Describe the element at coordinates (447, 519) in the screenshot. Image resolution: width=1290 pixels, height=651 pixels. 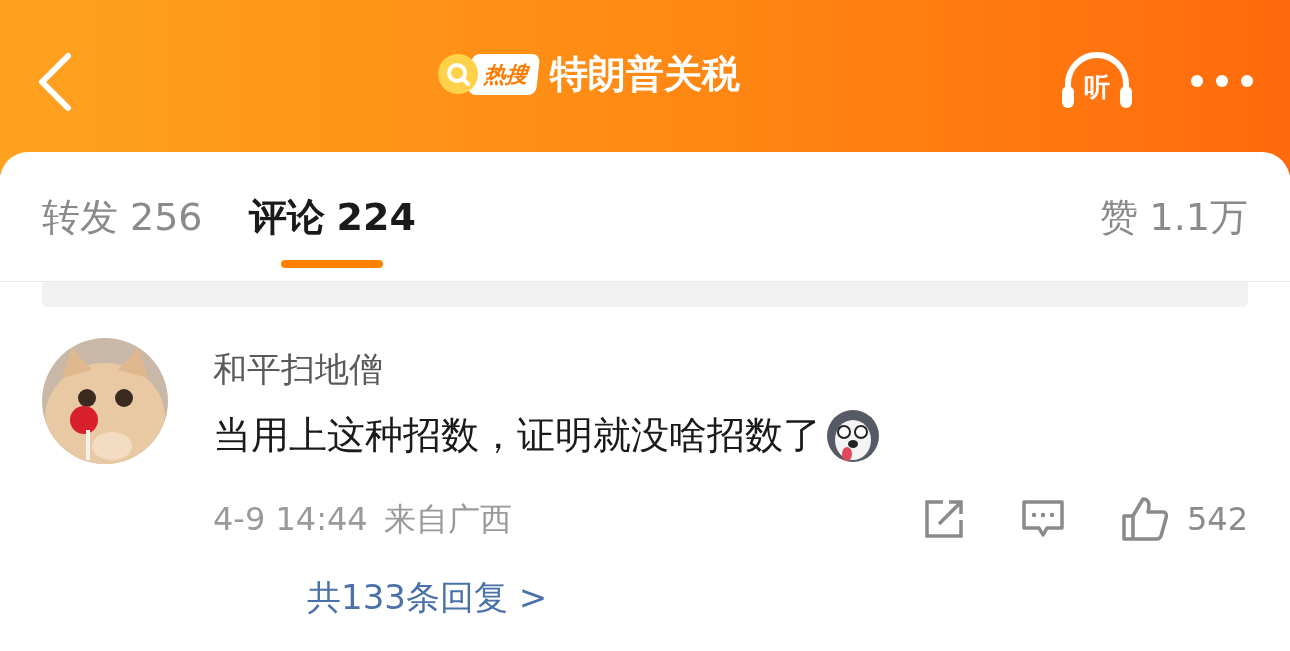
I see `comment-location: 来自广西` at that location.